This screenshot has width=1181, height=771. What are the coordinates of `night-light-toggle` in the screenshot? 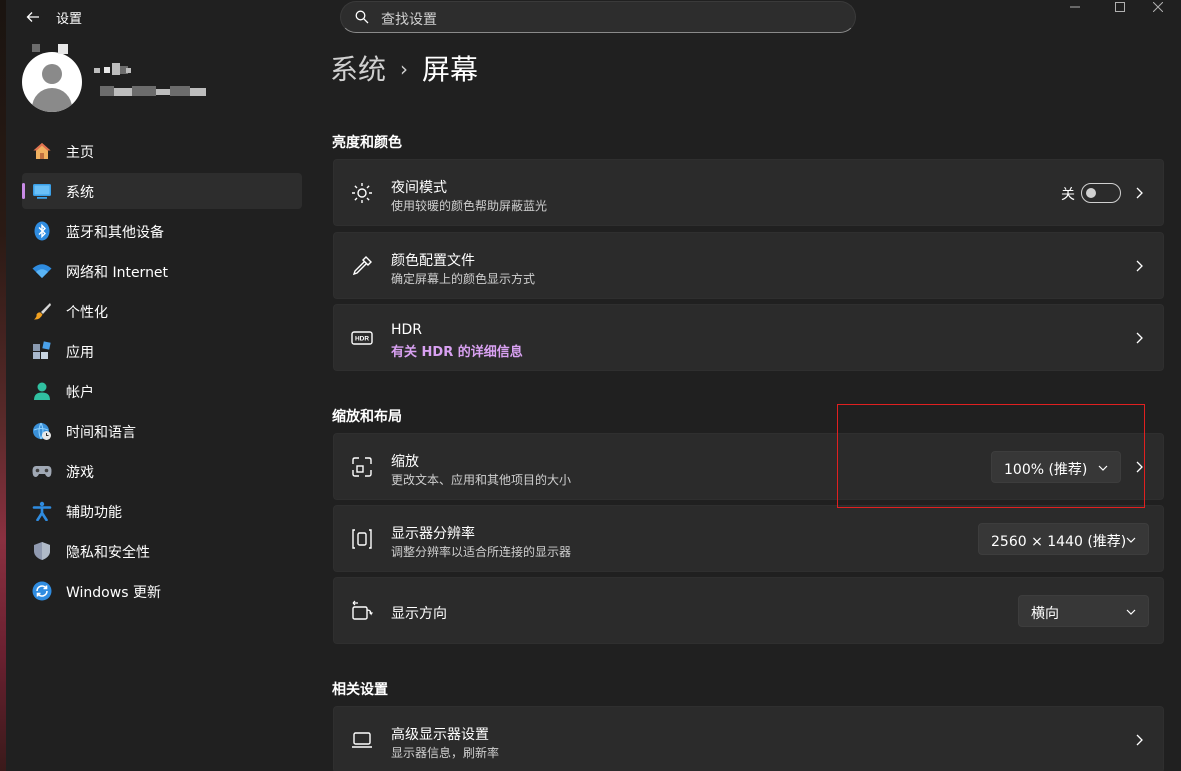 It's located at (1101, 193).